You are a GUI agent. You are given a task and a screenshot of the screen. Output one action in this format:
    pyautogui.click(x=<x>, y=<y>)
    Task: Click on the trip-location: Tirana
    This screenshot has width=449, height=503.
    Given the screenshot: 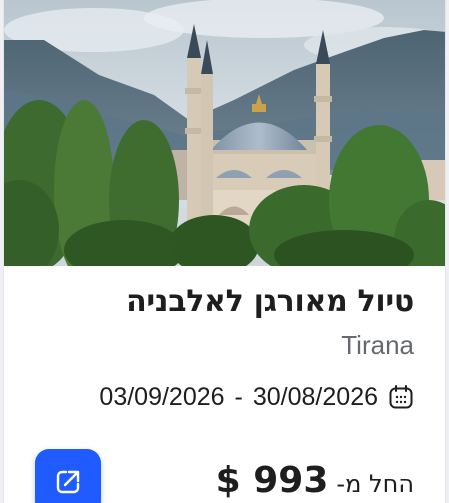 What is the action you would take?
    pyautogui.click(x=377, y=345)
    